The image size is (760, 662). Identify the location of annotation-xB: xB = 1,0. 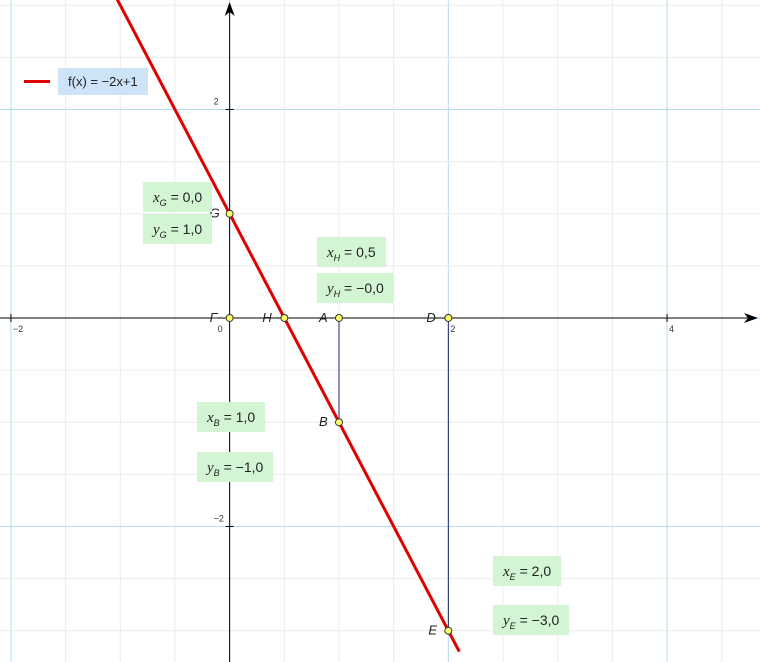
(231, 417).